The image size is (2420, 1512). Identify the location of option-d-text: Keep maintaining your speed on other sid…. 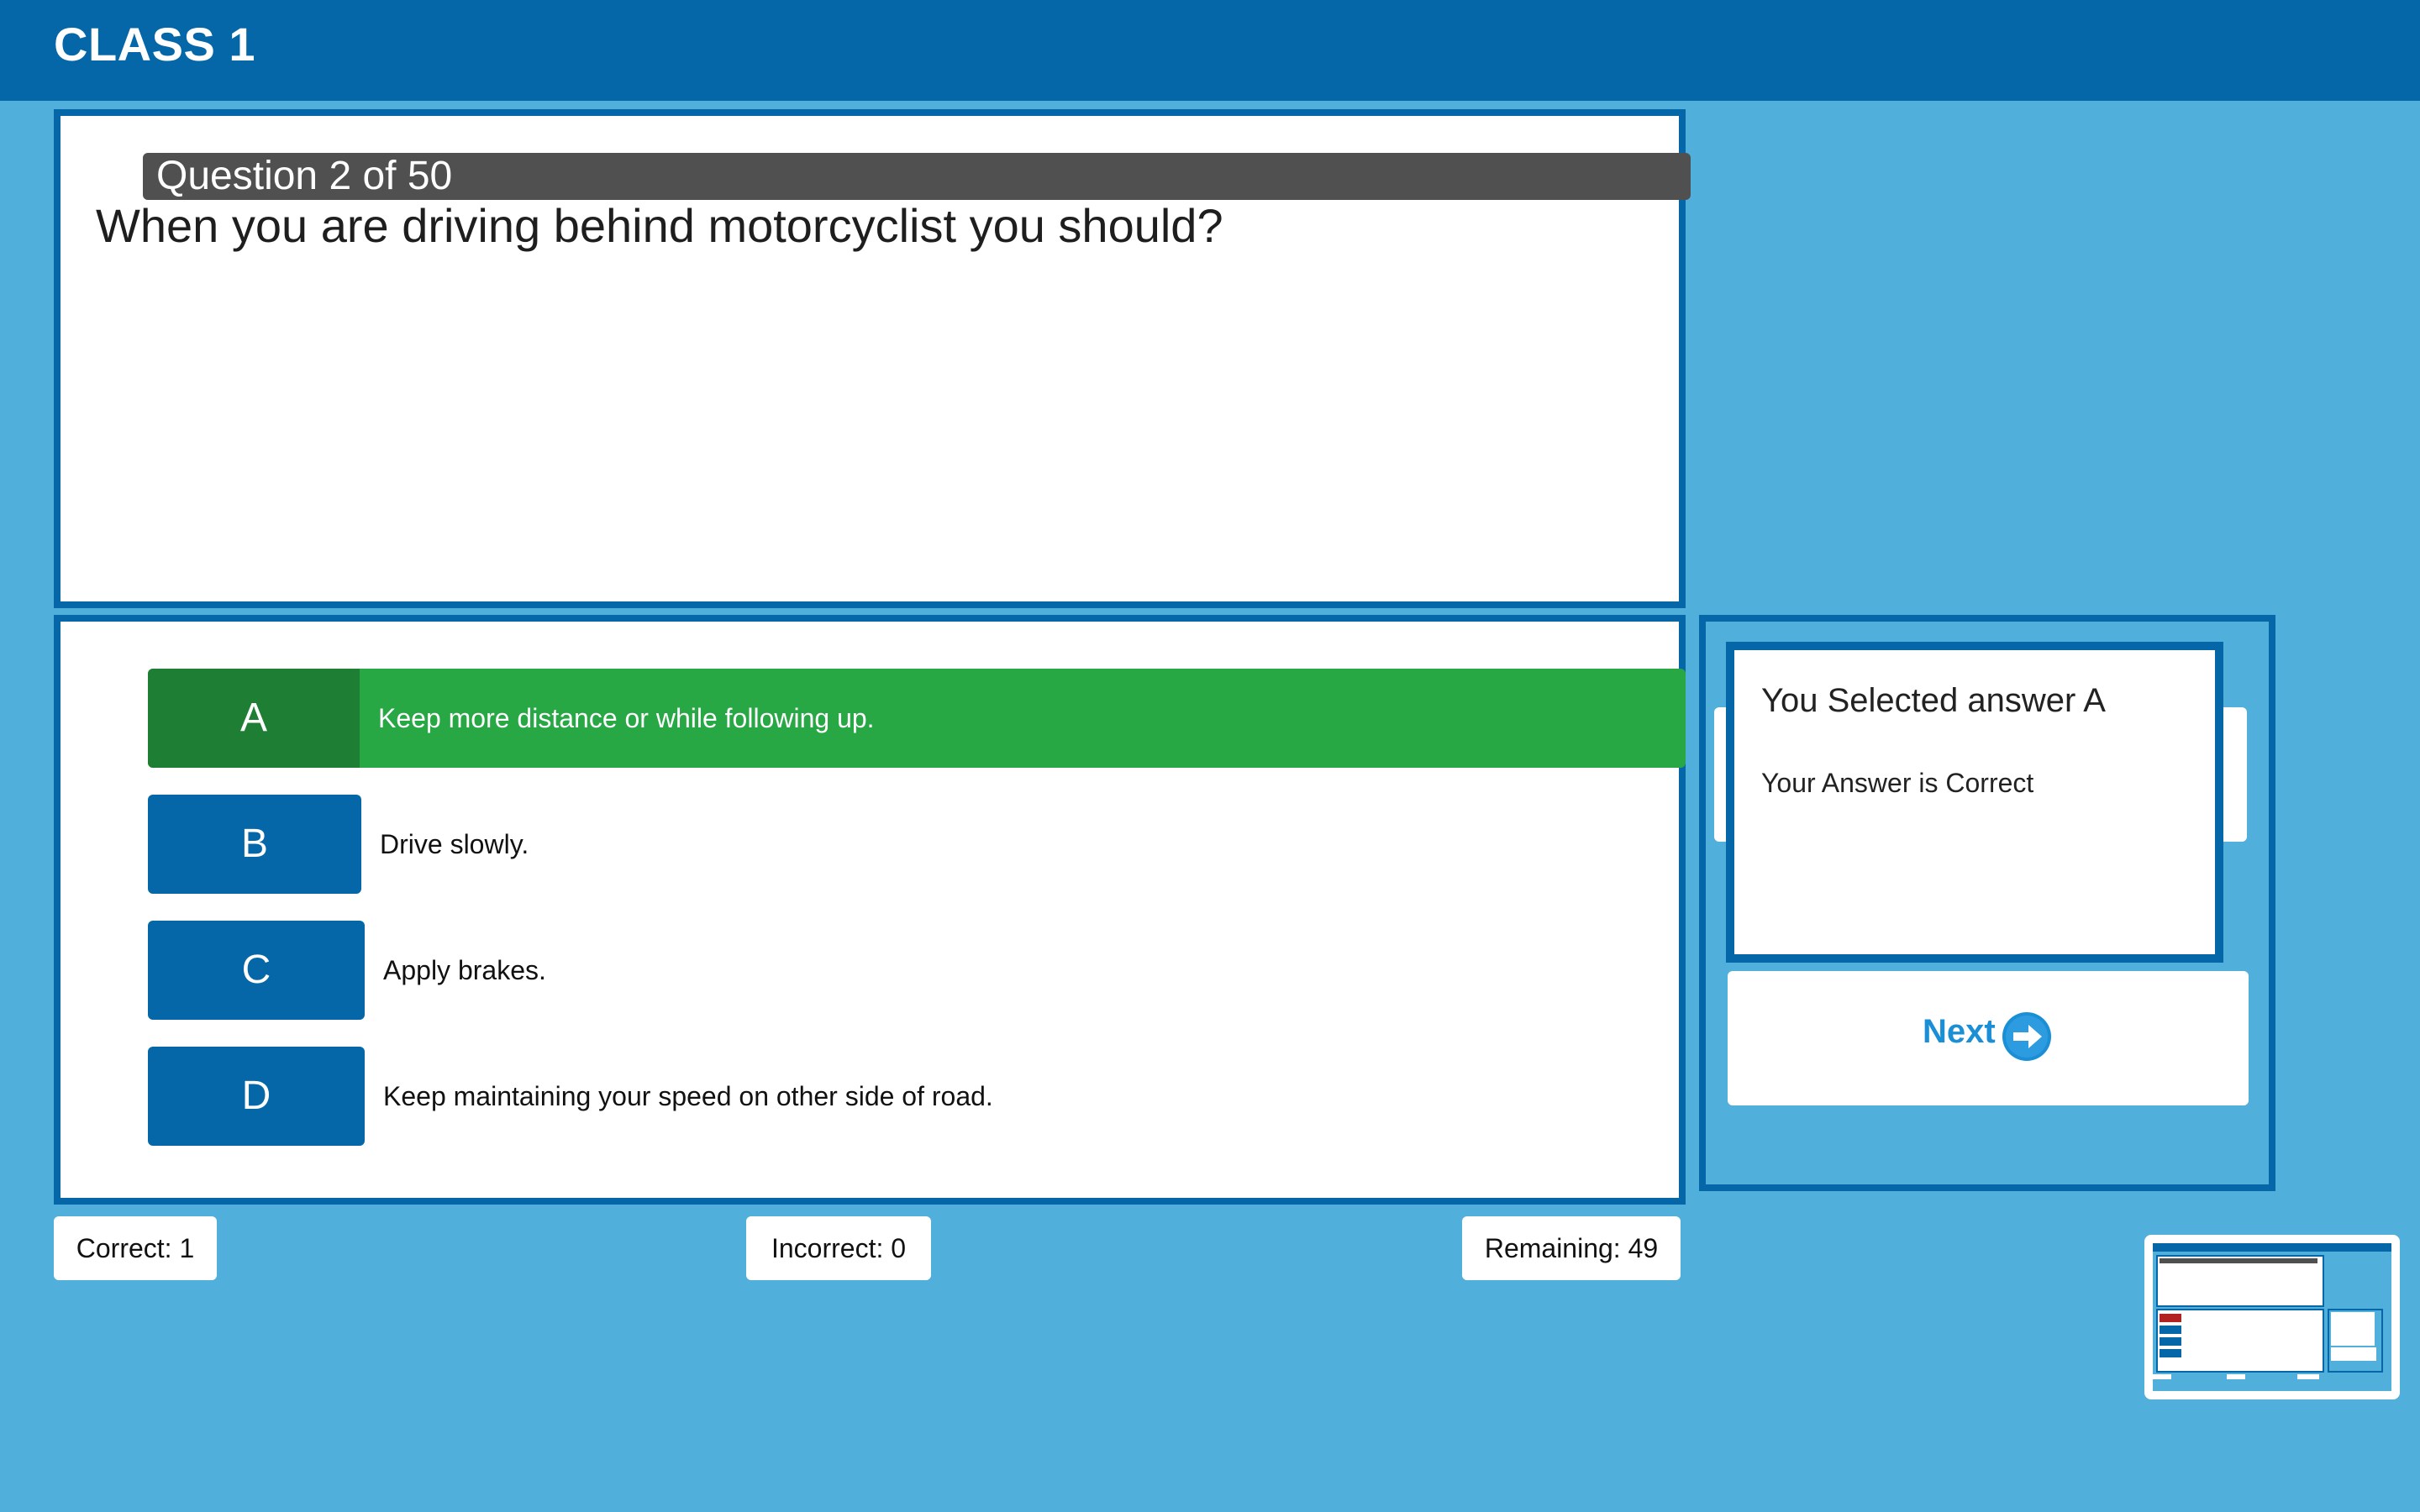
(688, 1096).